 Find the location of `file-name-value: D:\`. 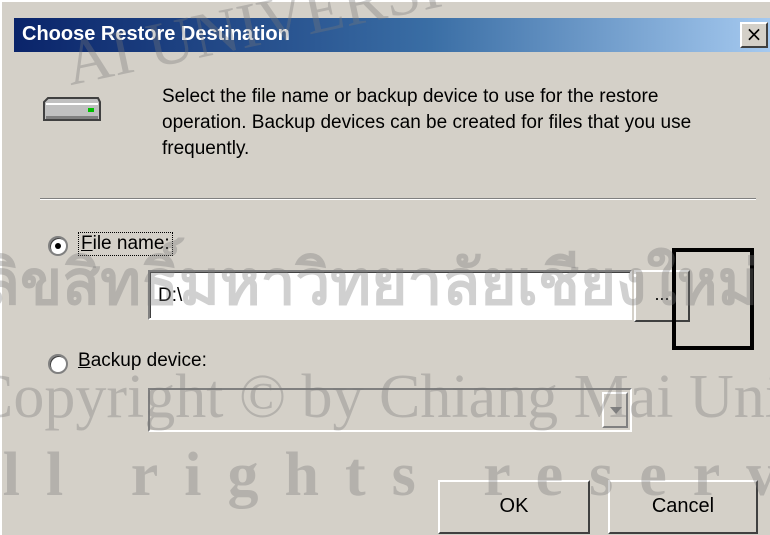

file-name-value: D:\ is located at coordinates (170, 295).